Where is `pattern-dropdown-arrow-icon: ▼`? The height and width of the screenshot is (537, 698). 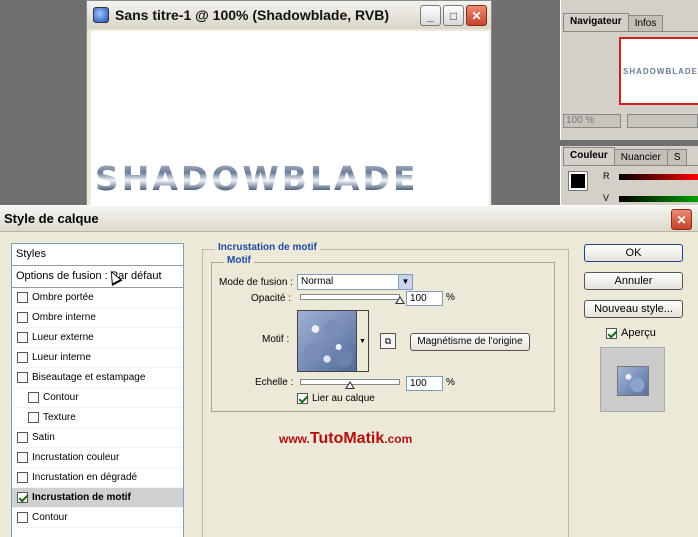 pattern-dropdown-arrow-icon: ▼ is located at coordinates (363, 341).